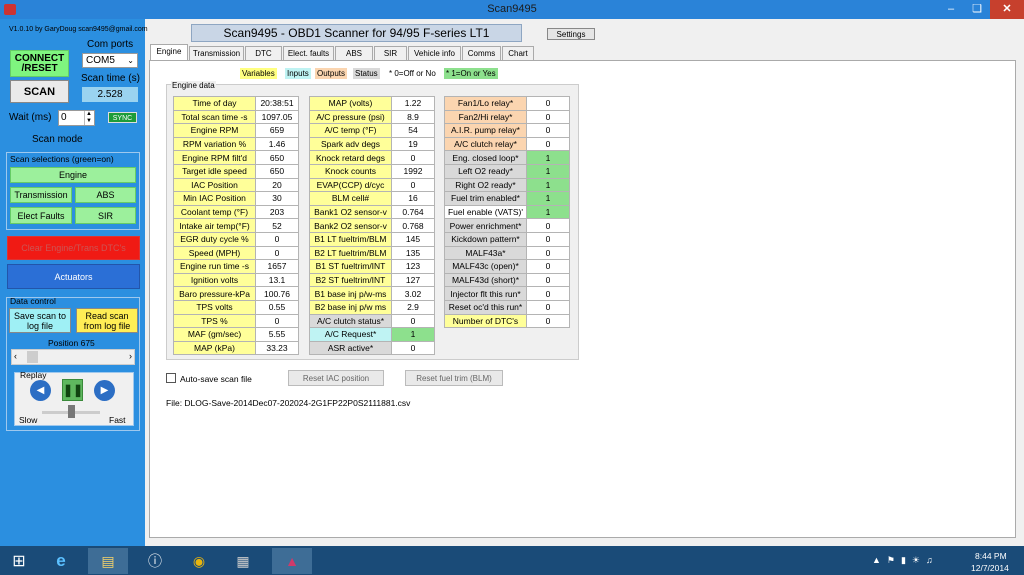  Describe the element at coordinates (412, 73) in the screenshot. I see `legend-off-note: * 0=Off or No` at that location.